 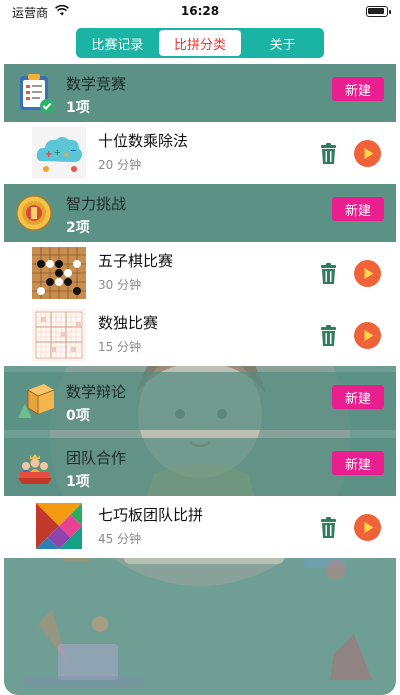 I want to click on item-title: 七巧板团队比拼, so click(x=151, y=515).